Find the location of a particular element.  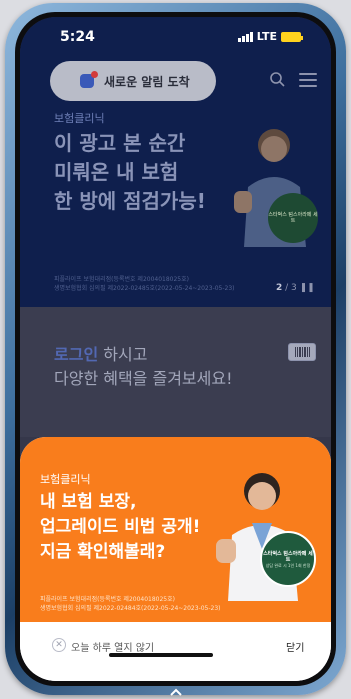

promo-title-line: 업그레이드 비법 공개! is located at coordinates (120, 527).